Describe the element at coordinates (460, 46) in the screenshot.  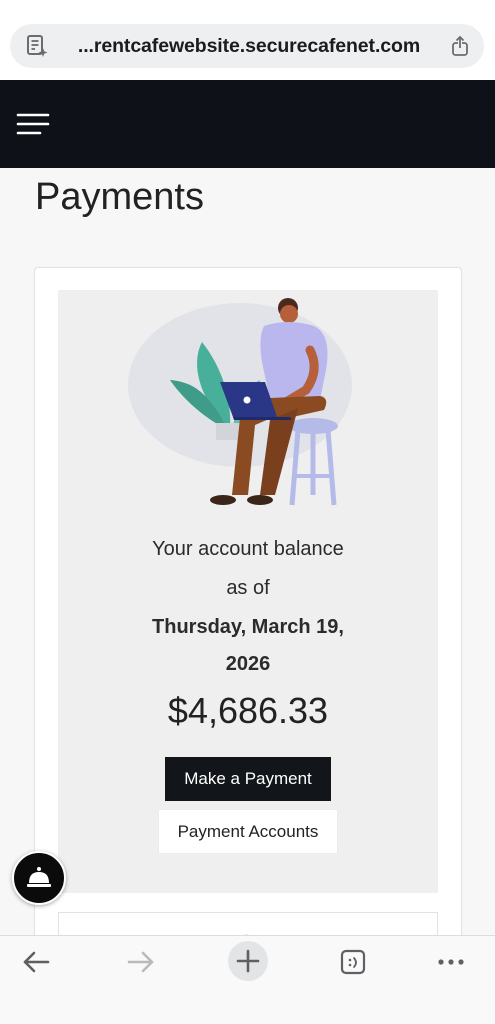
I see `share-icon` at that location.